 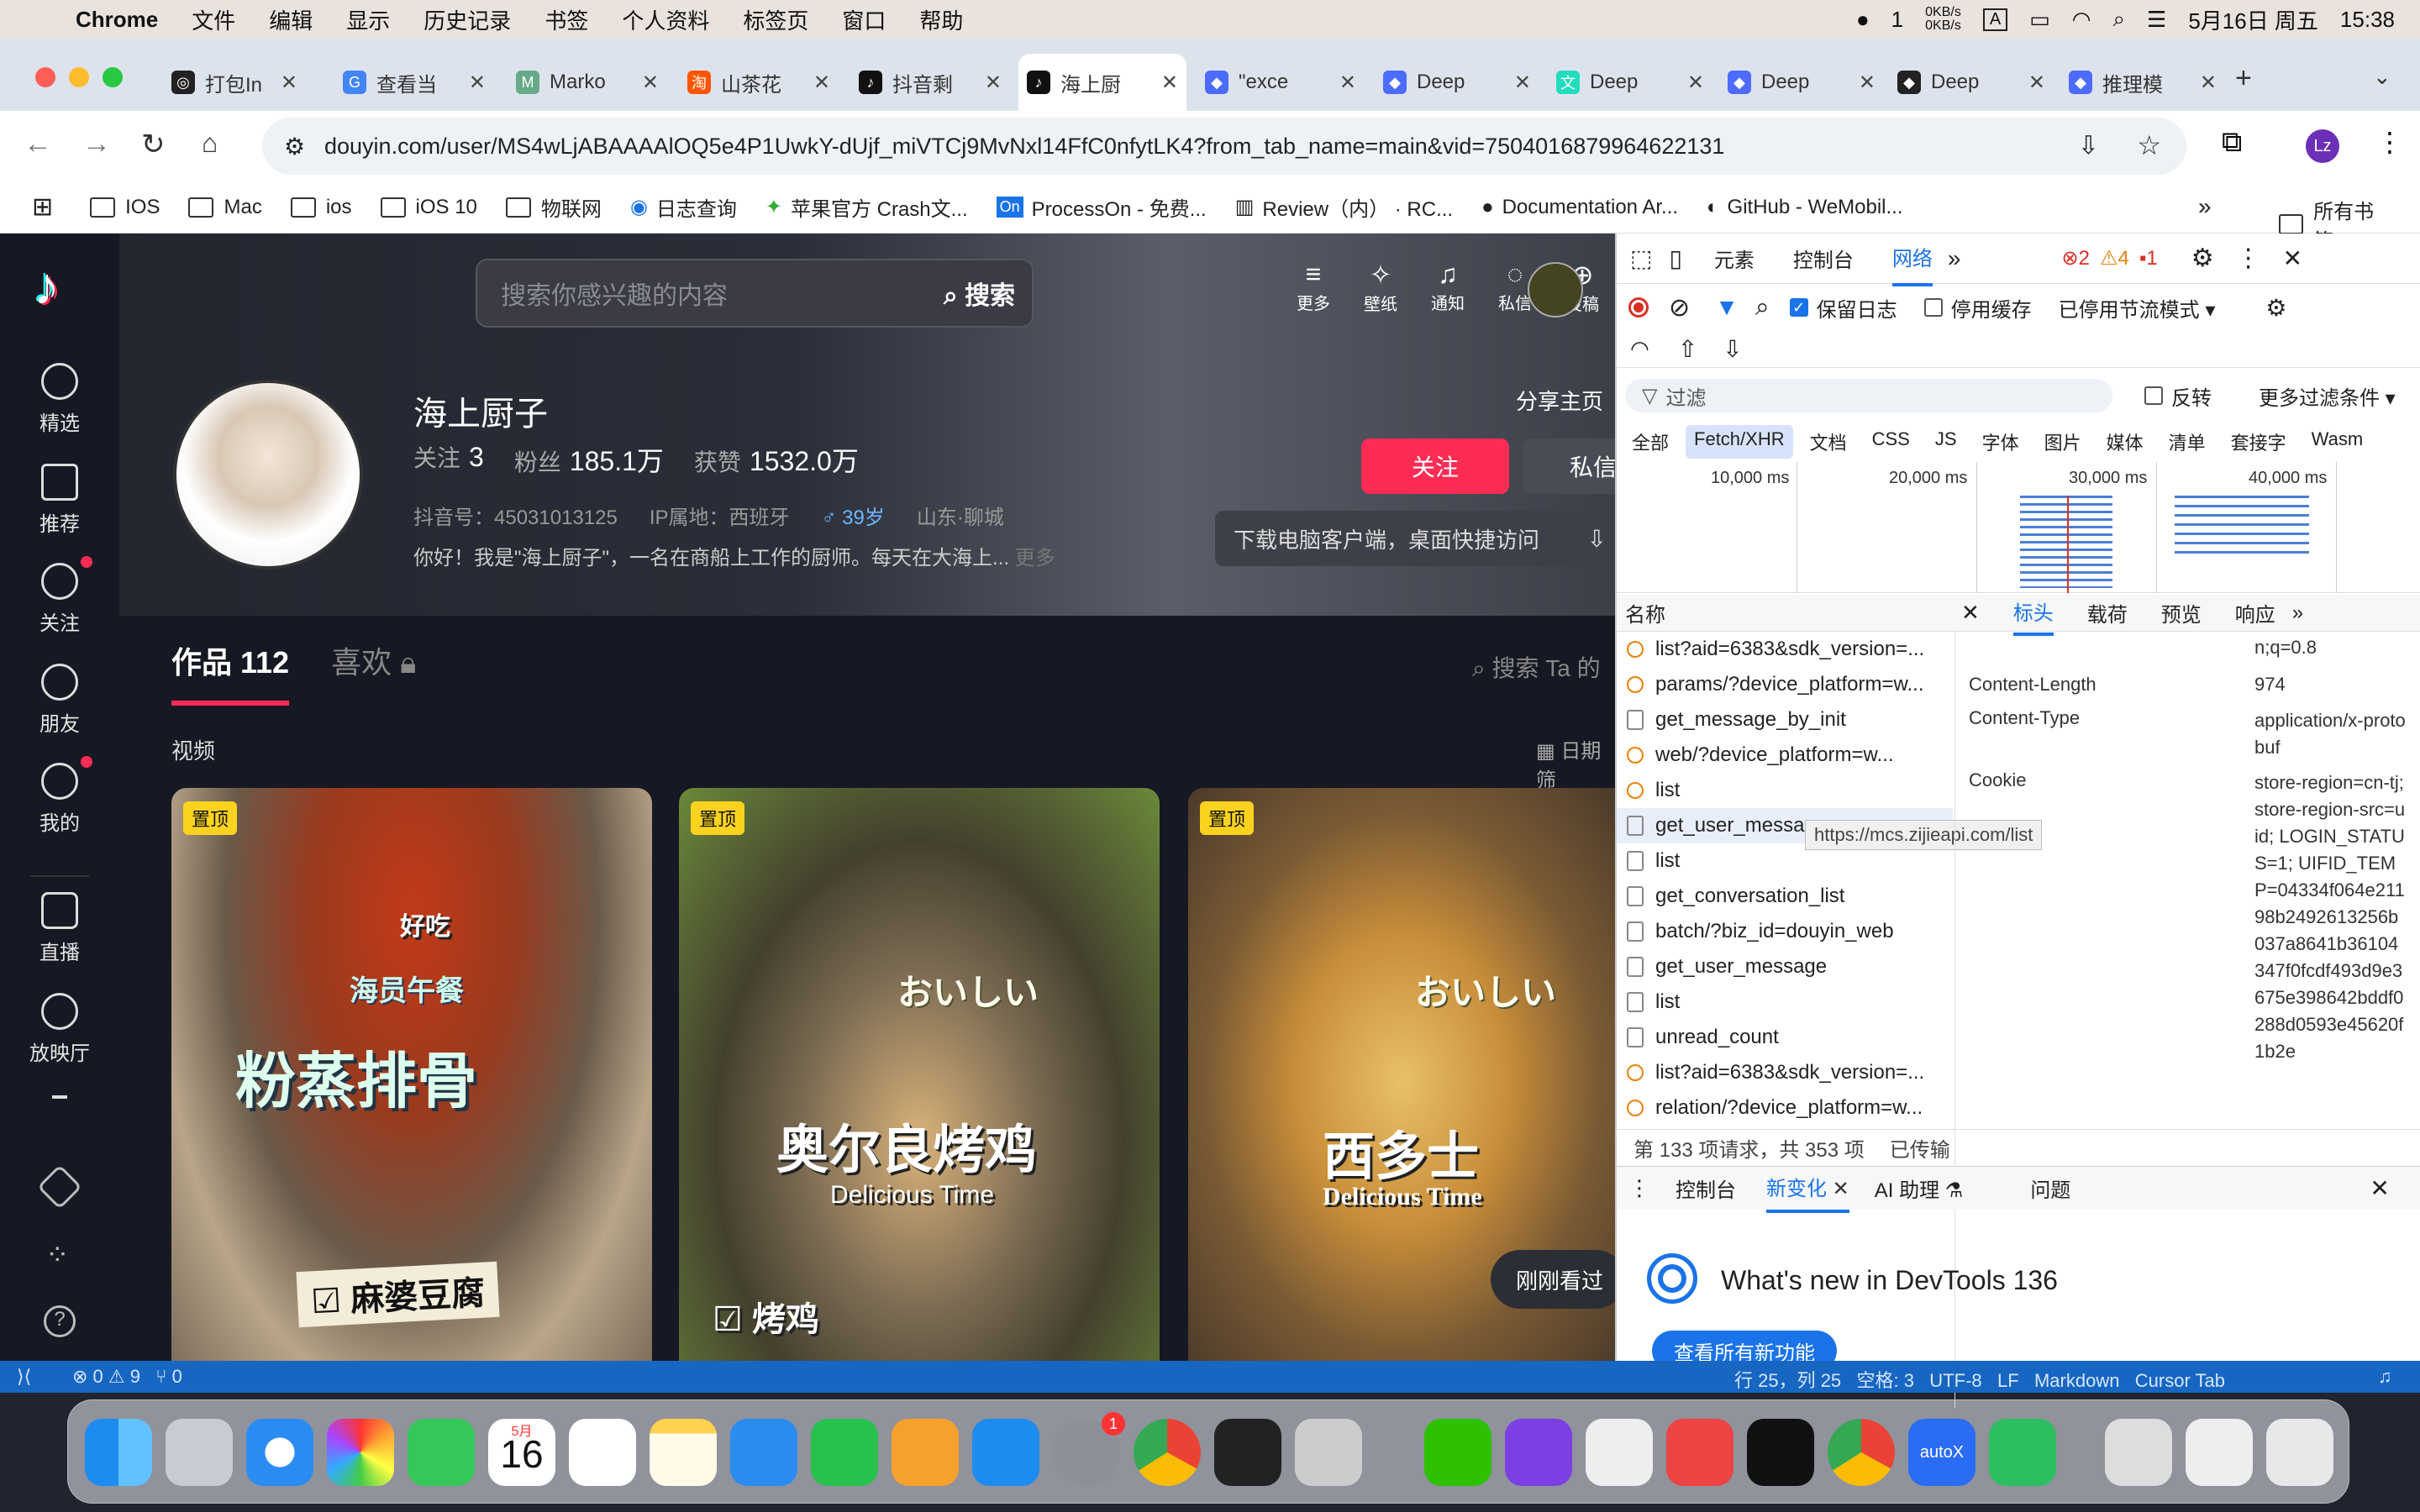 What do you see at coordinates (374, 672) in the screenshot?
I see `tab-likes: 喜欢 🔒︎` at bounding box center [374, 672].